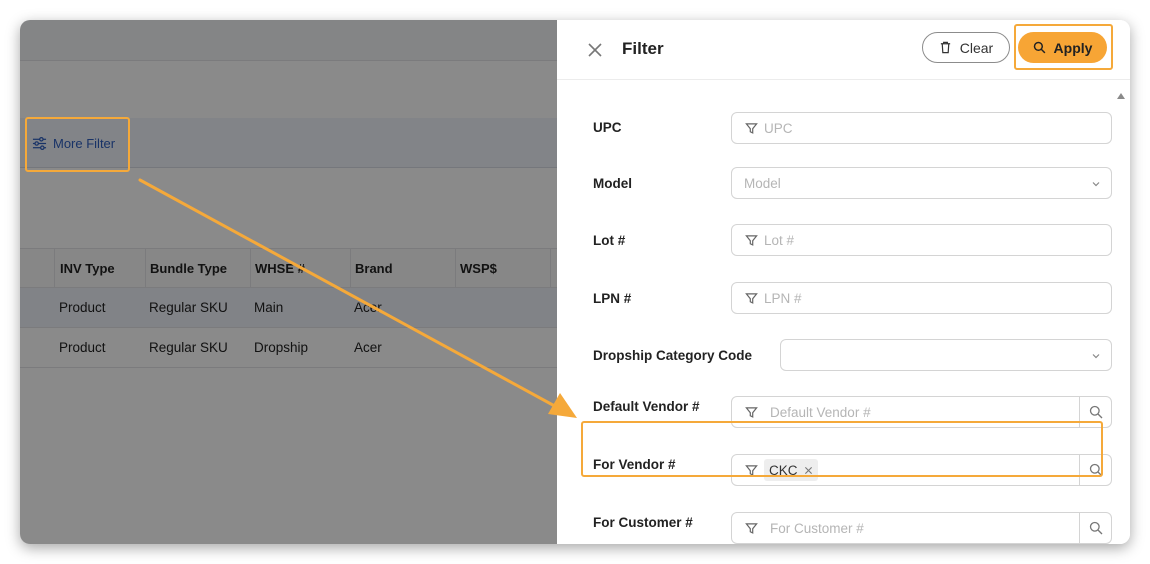  What do you see at coordinates (643, 522) in the screenshot?
I see `for-customer-label: For Customer #` at bounding box center [643, 522].